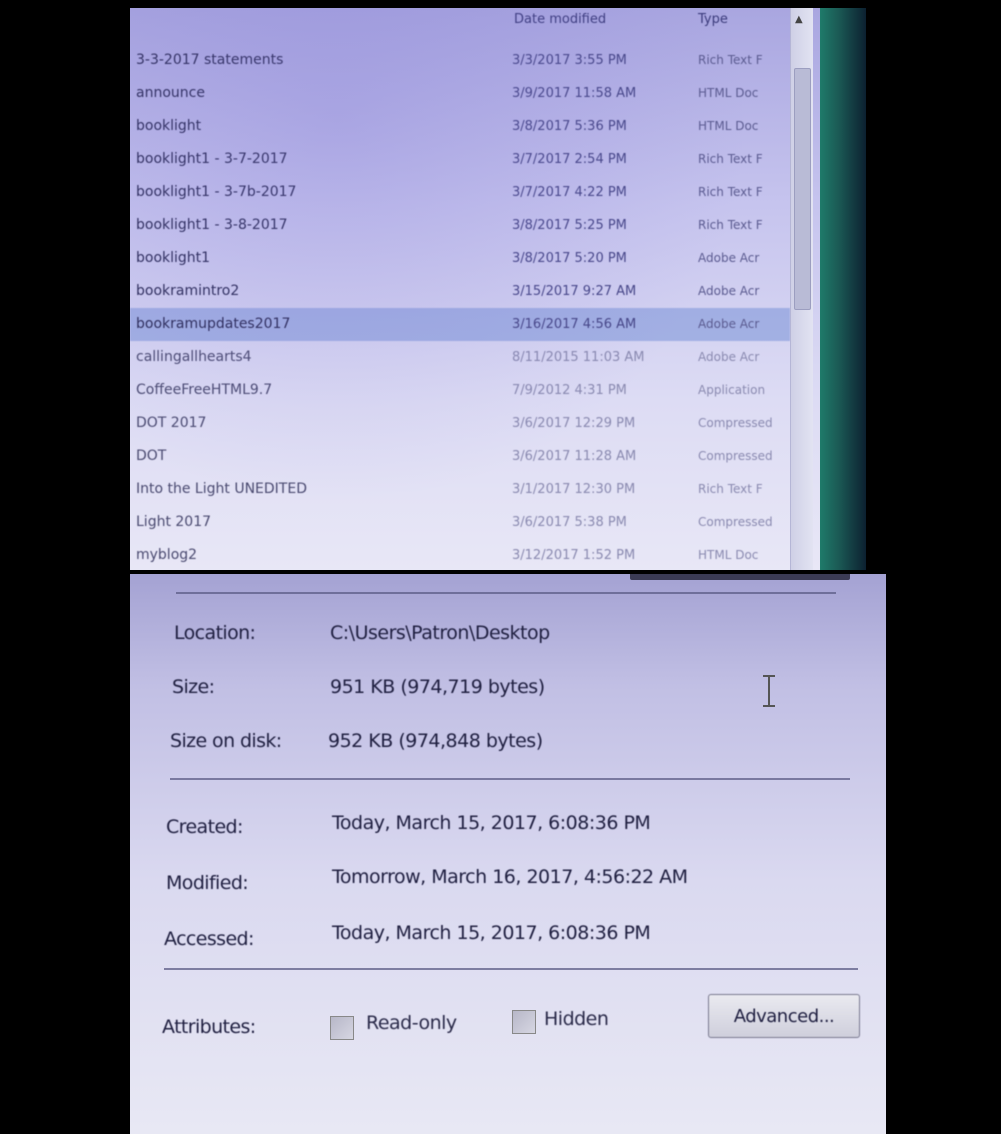  I want to click on file-name: booklight1 - 3-7b-2017, so click(216, 192).